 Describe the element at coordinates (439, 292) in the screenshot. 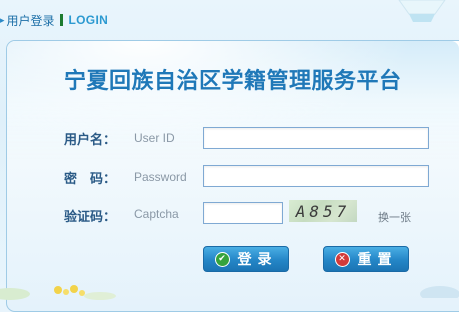

I see `decorative-corner-icon` at that location.